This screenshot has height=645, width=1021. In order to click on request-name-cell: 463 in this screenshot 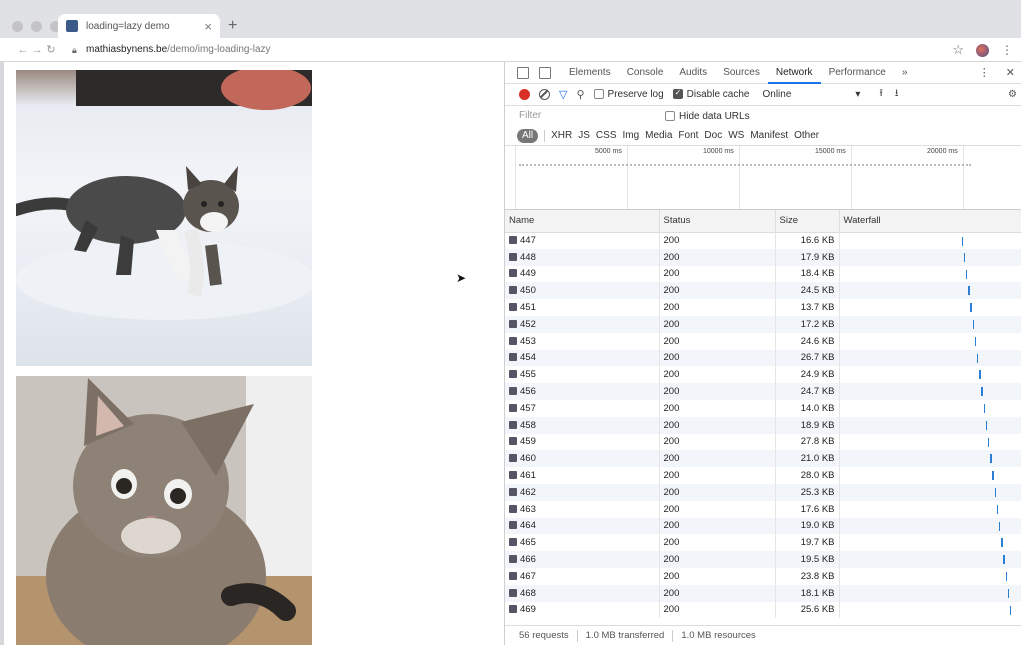, I will do `click(582, 509)`.